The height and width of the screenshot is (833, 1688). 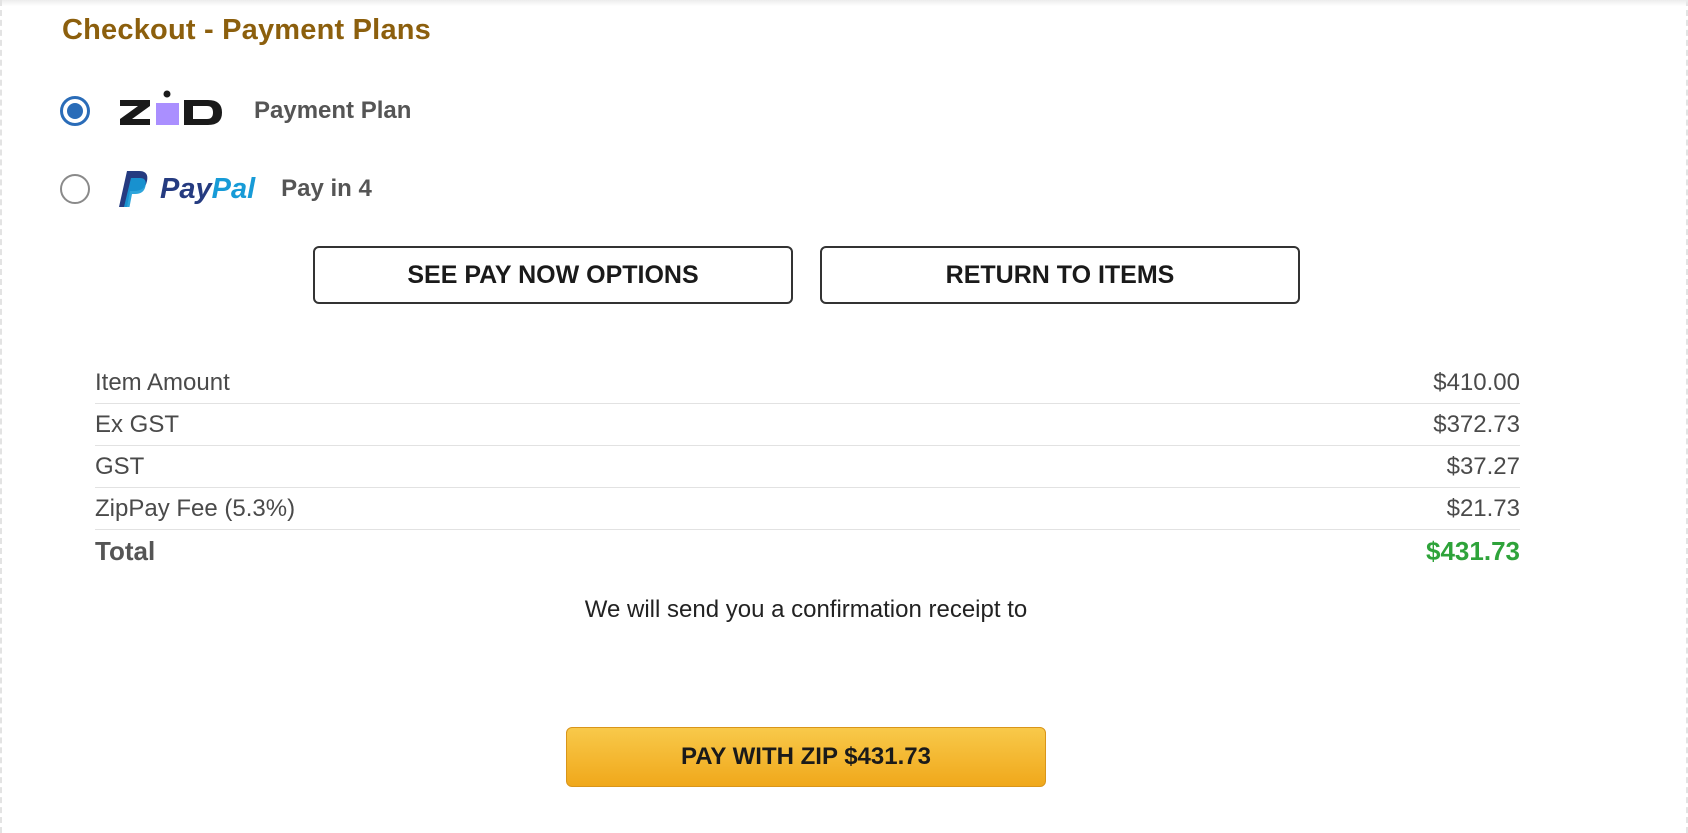 I want to click on summary-row-label: Item Amount, so click(x=162, y=382).